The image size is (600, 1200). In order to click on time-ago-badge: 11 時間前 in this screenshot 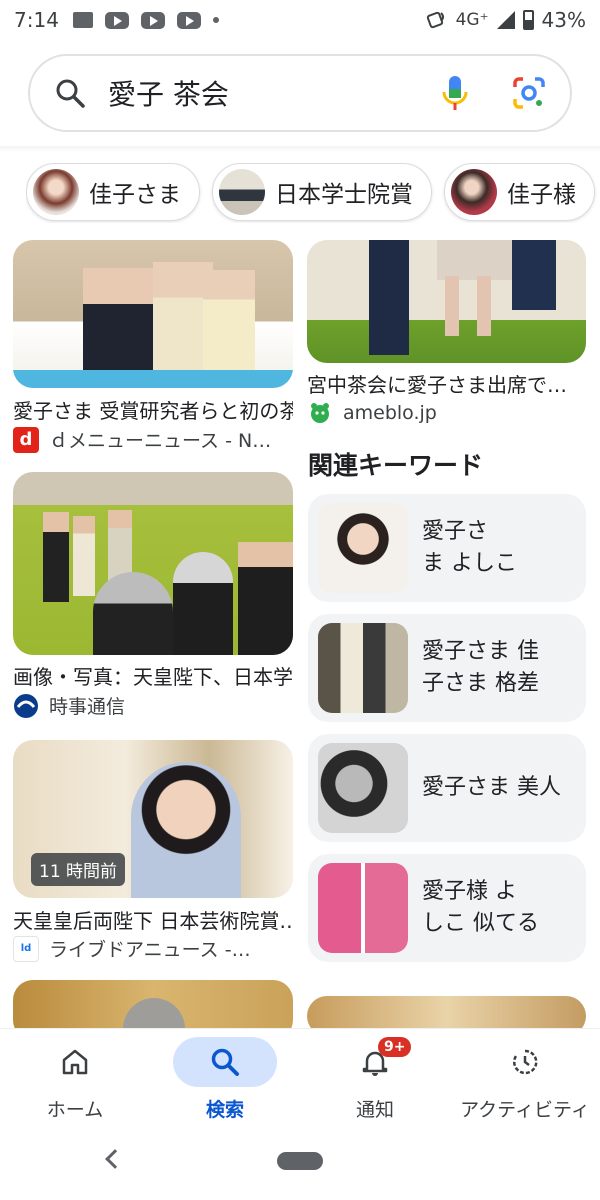, I will do `click(78, 869)`.